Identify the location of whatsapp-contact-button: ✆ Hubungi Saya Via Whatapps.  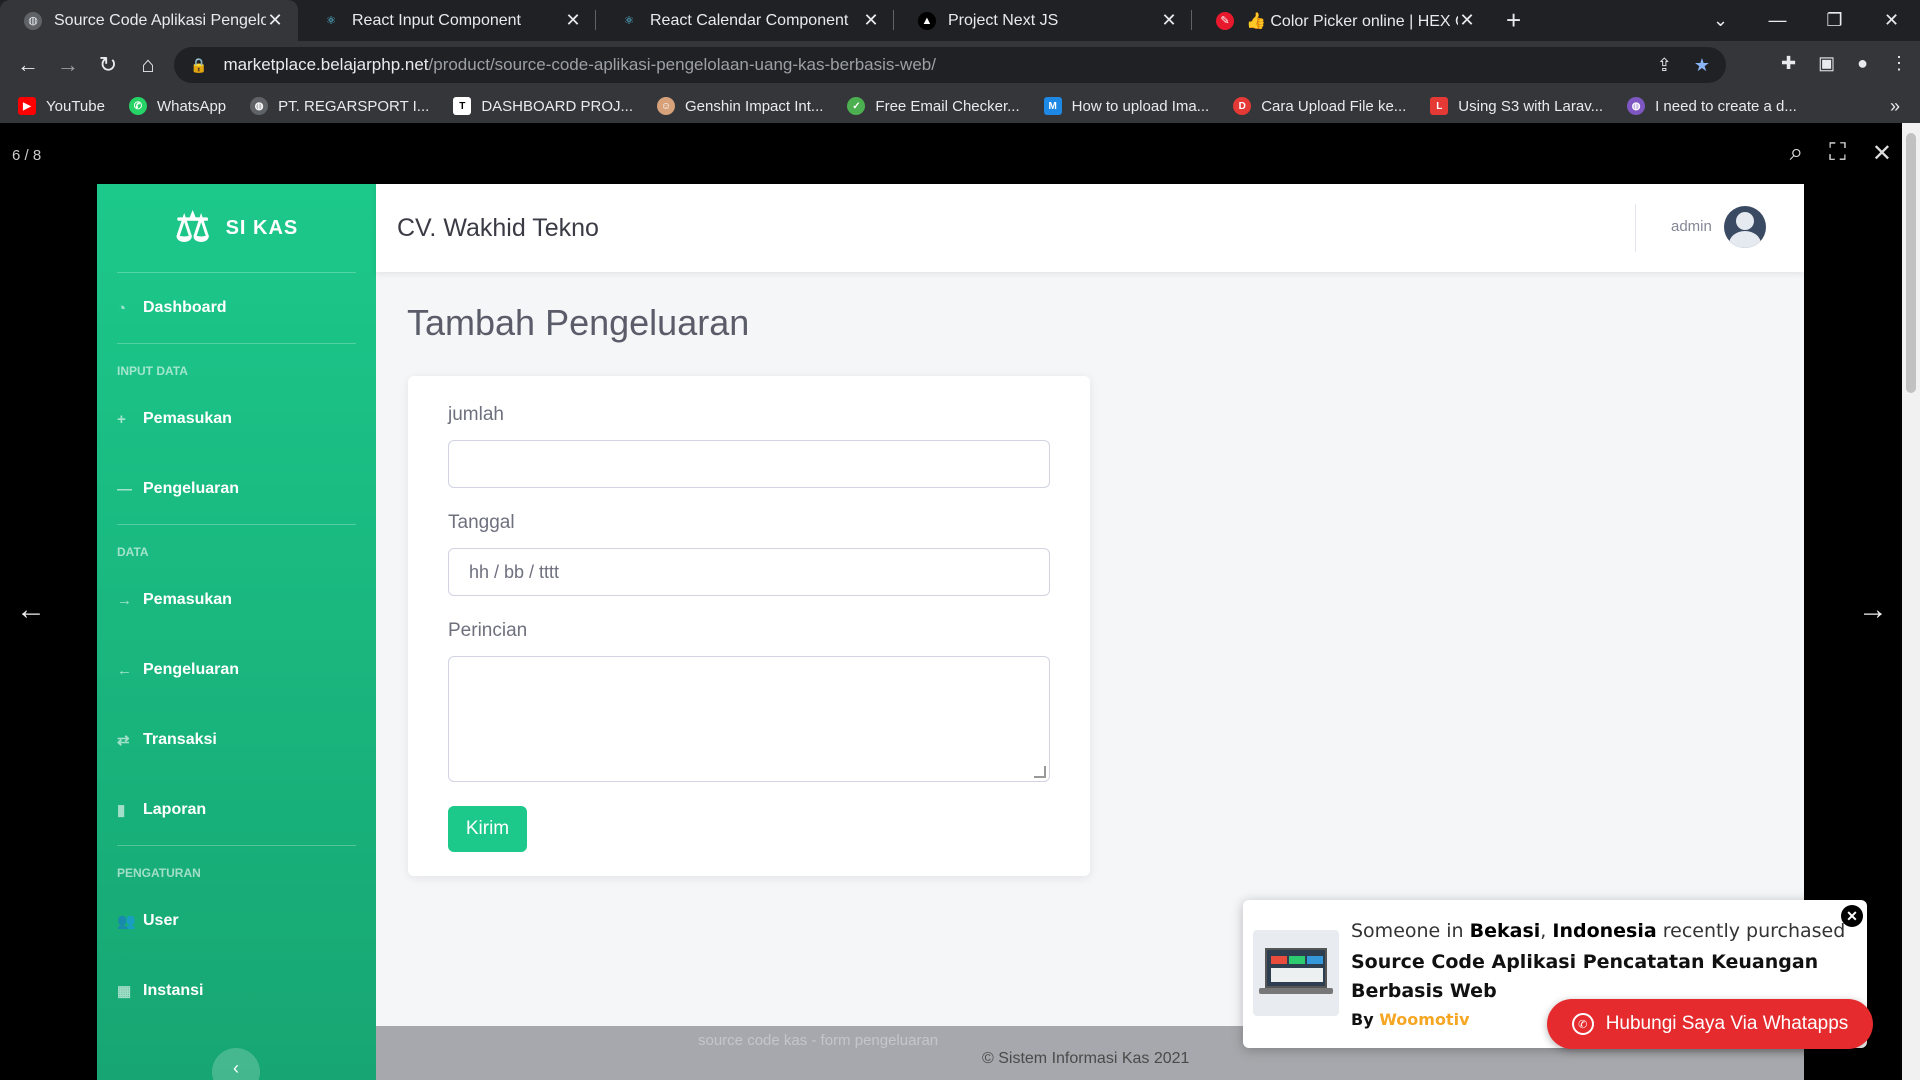
(1710, 1024).